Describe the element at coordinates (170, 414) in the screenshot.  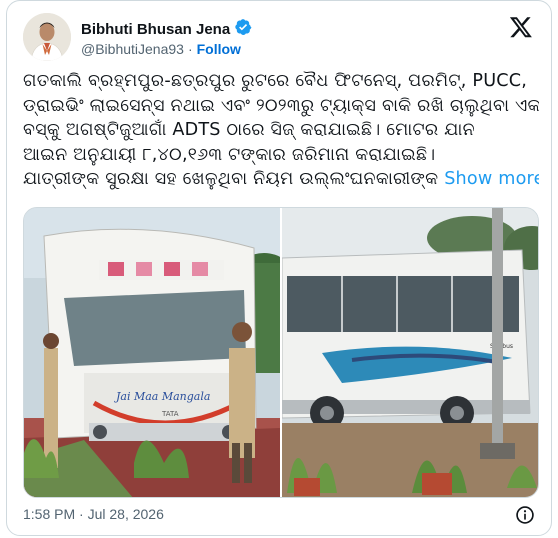
I see `tata-brand-text: TATA` at that location.